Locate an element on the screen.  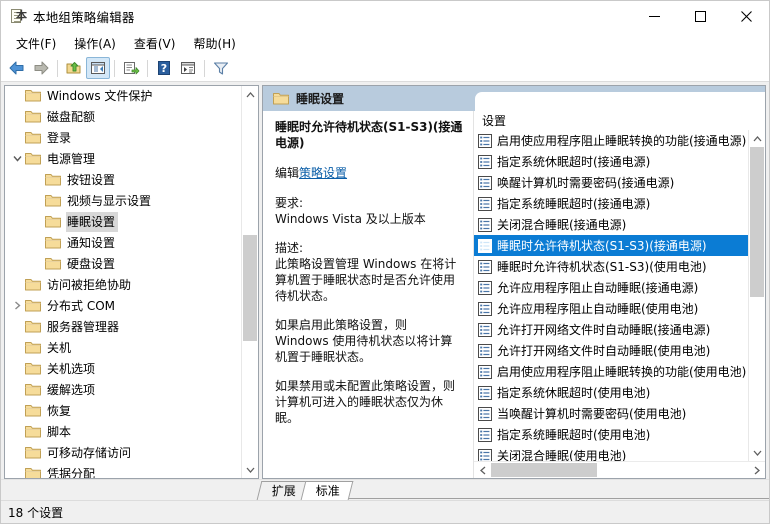
settings-list-item: 启用使应用程序阻止睡眠转换的功能(使用电池) is located at coordinates (611, 371).